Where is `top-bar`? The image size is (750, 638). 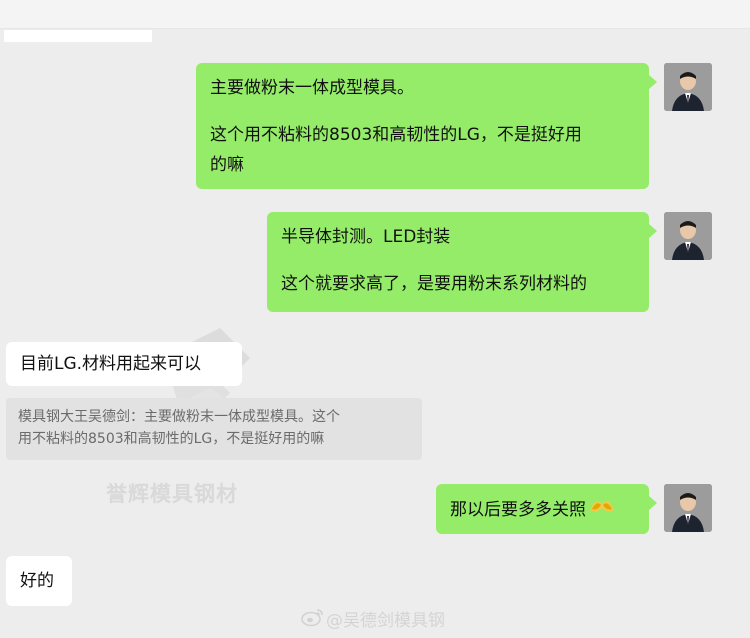 top-bar is located at coordinates (78, 36).